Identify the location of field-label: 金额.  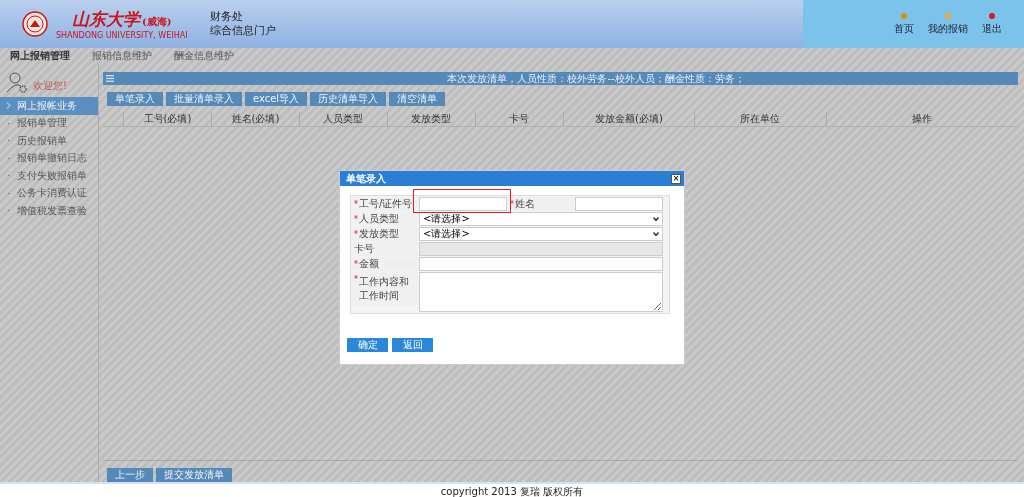
(369, 264).